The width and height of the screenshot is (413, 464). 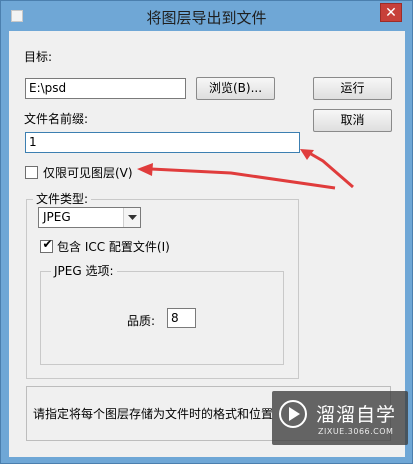 What do you see at coordinates (57, 217) in the screenshot?
I see `file-type-selected: JPEG` at bounding box center [57, 217].